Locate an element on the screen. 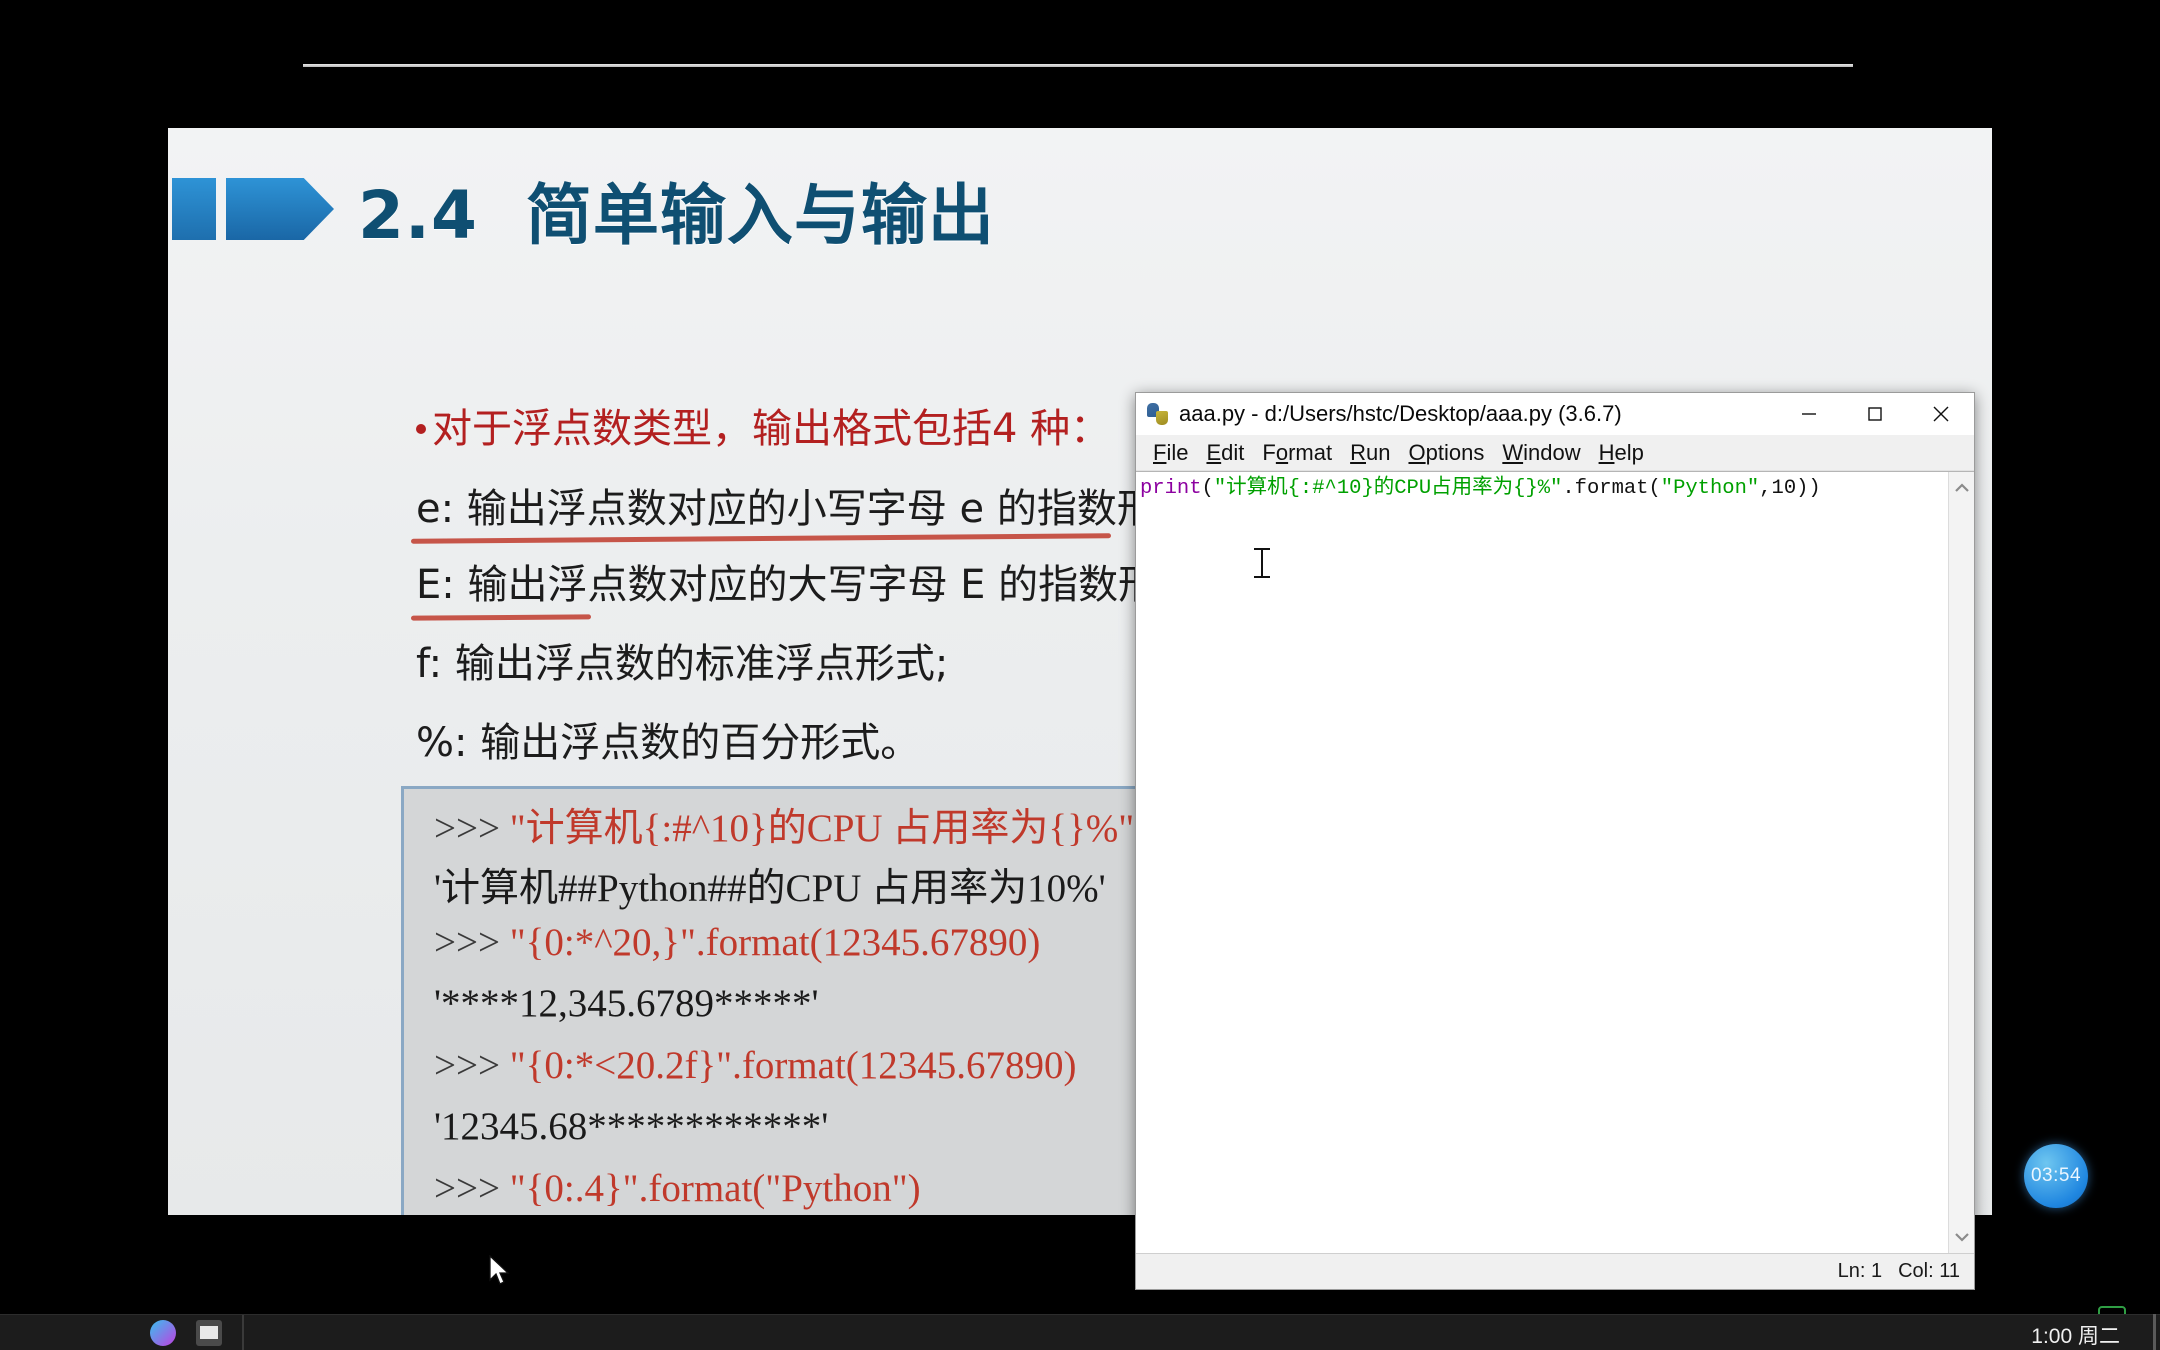 The height and width of the screenshot is (1350, 2160). slide-bullet: 对于浮点数类型，输出格式包括4 种： is located at coordinates (763, 425).